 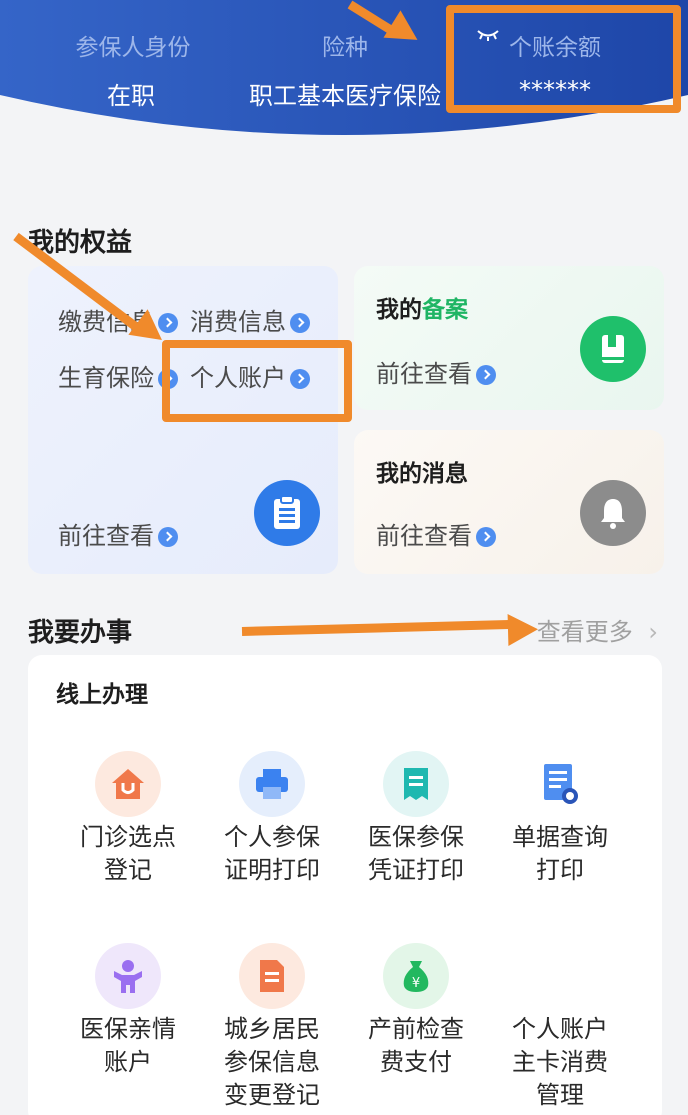 I want to click on service-resident-info-change: 城乡居民 参保信息 变更登记, so click(x=272, y=1027).